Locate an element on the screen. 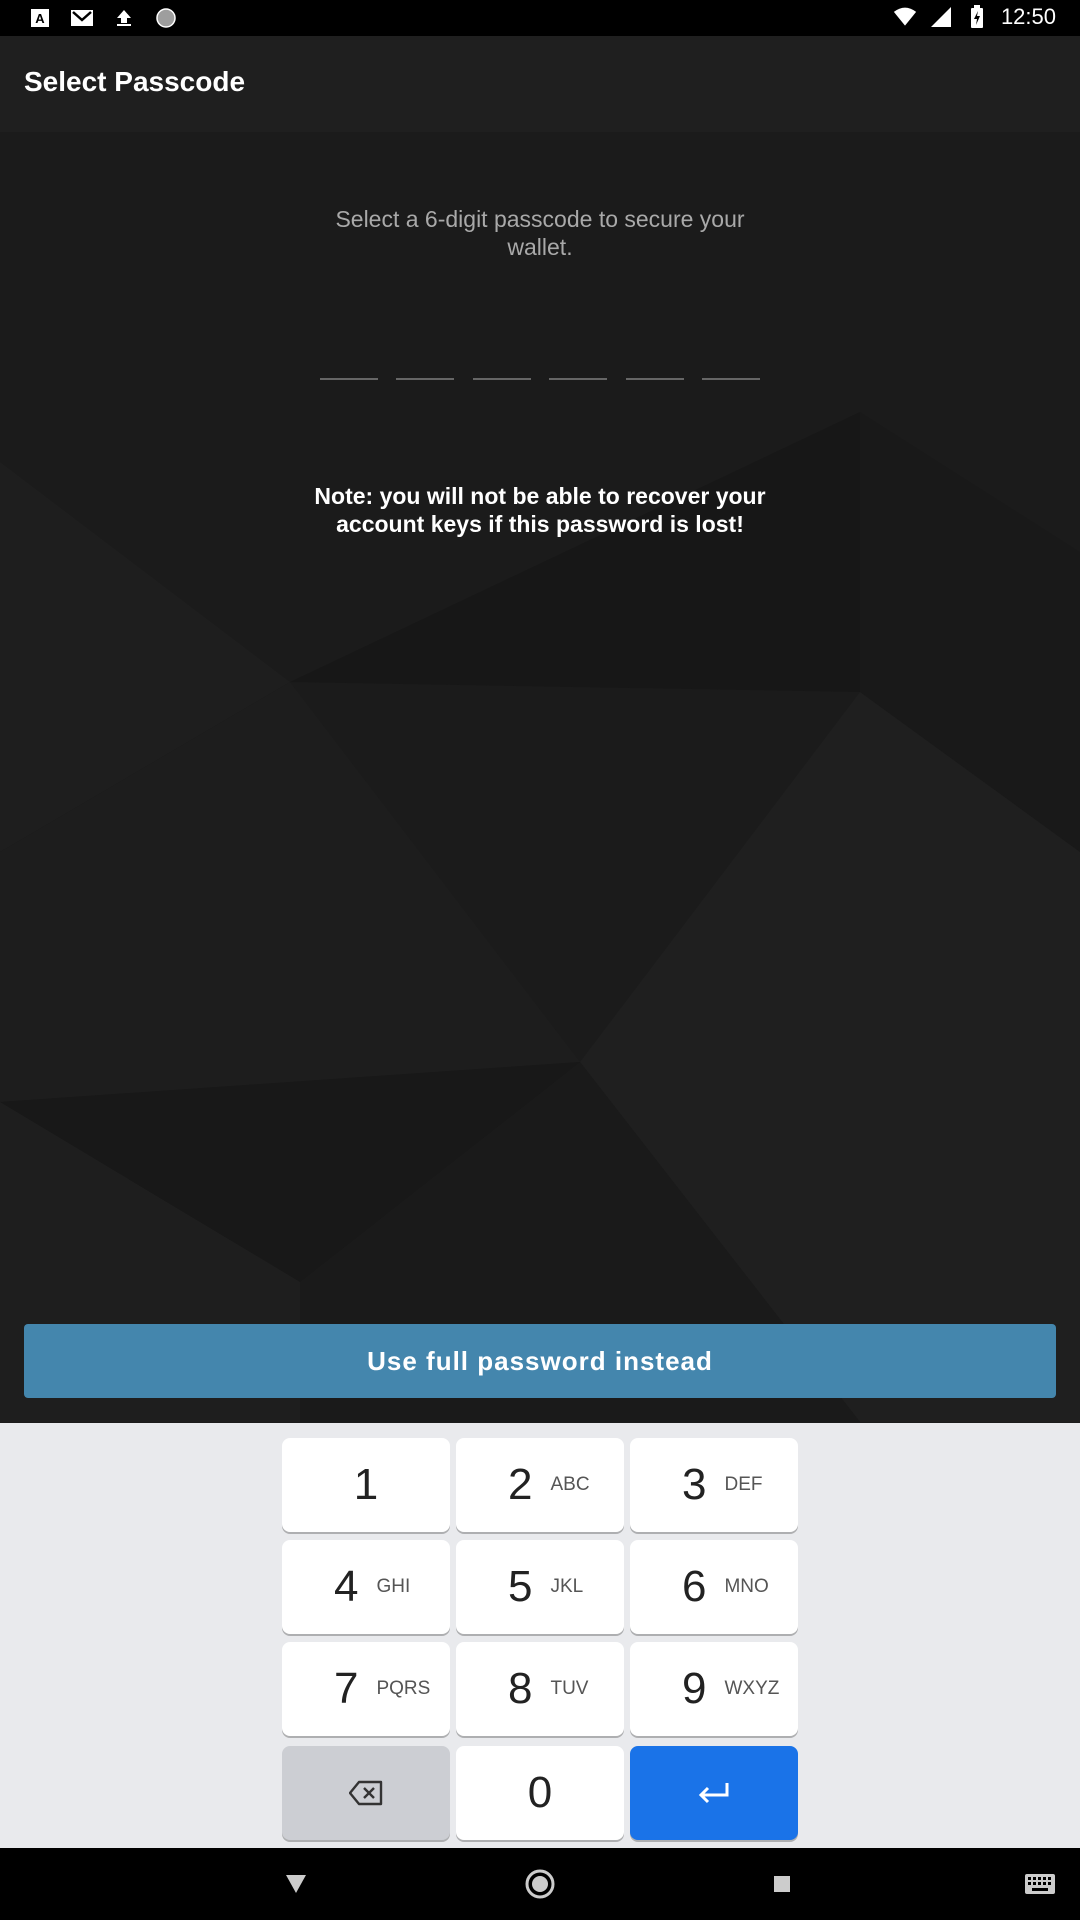  key-1: 1 is located at coordinates (366, 1485).